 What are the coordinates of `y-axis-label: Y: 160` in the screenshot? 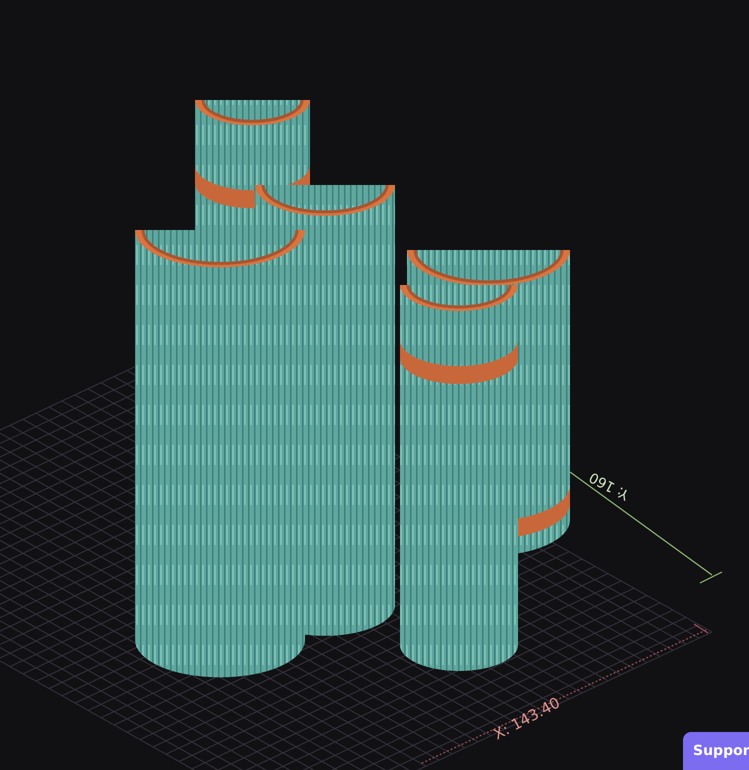 It's located at (609, 485).